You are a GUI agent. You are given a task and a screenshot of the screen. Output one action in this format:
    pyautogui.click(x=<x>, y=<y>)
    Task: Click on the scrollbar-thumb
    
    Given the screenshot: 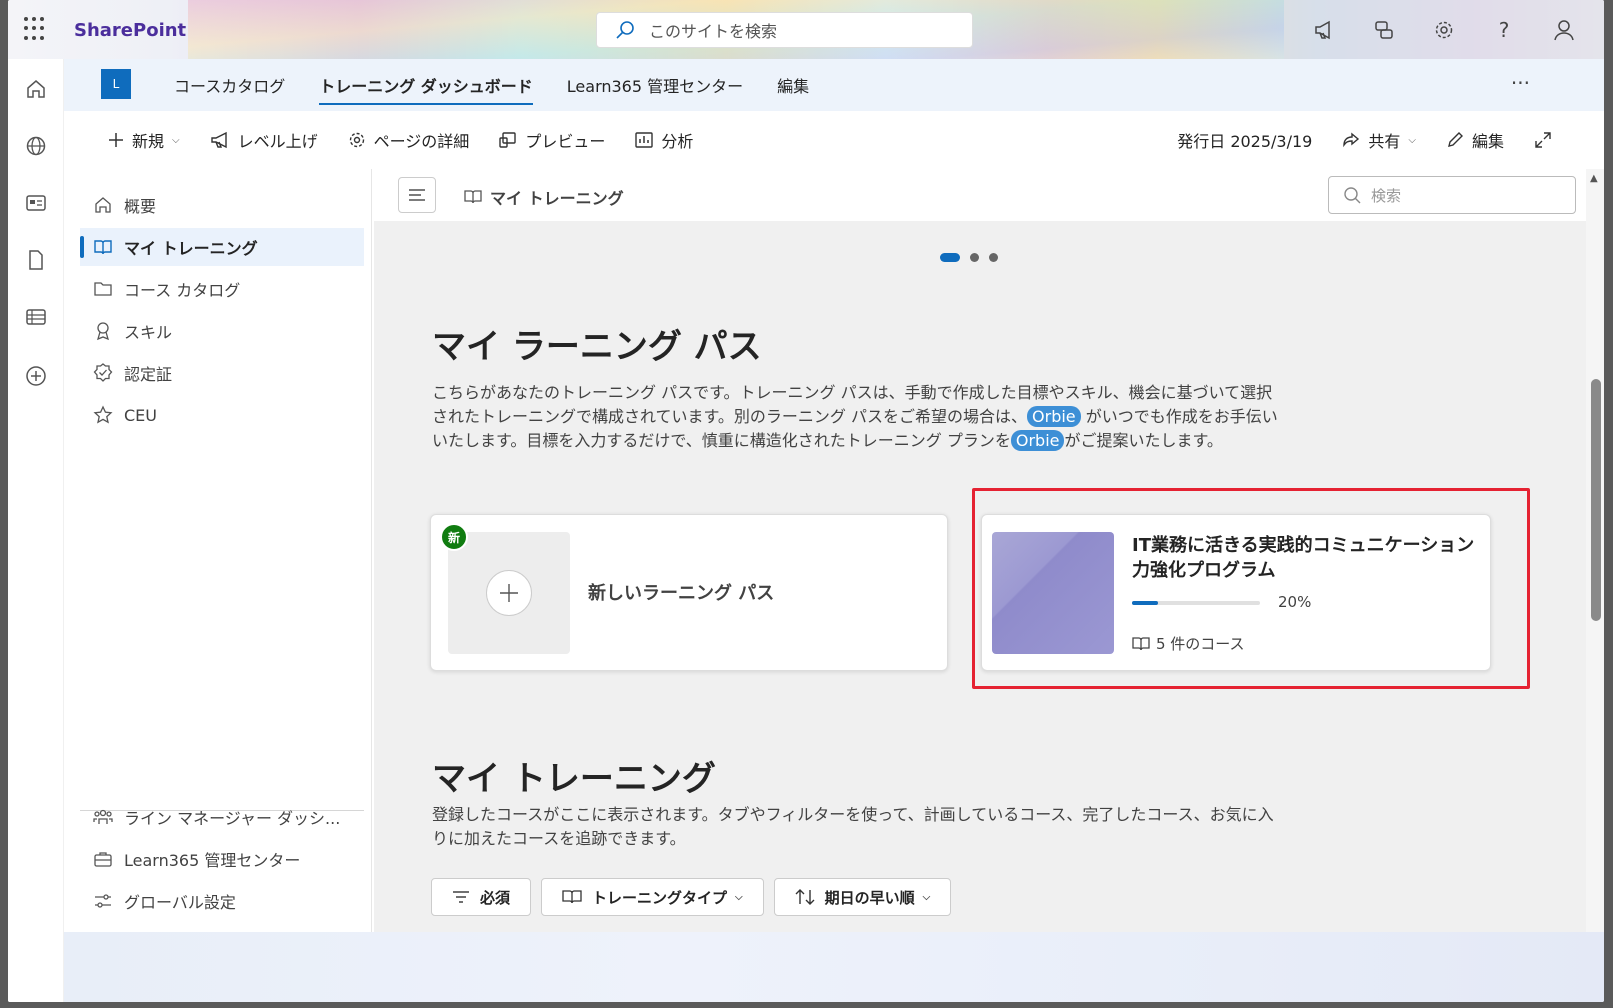 What is the action you would take?
    pyautogui.click(x=1596, y=500)
    